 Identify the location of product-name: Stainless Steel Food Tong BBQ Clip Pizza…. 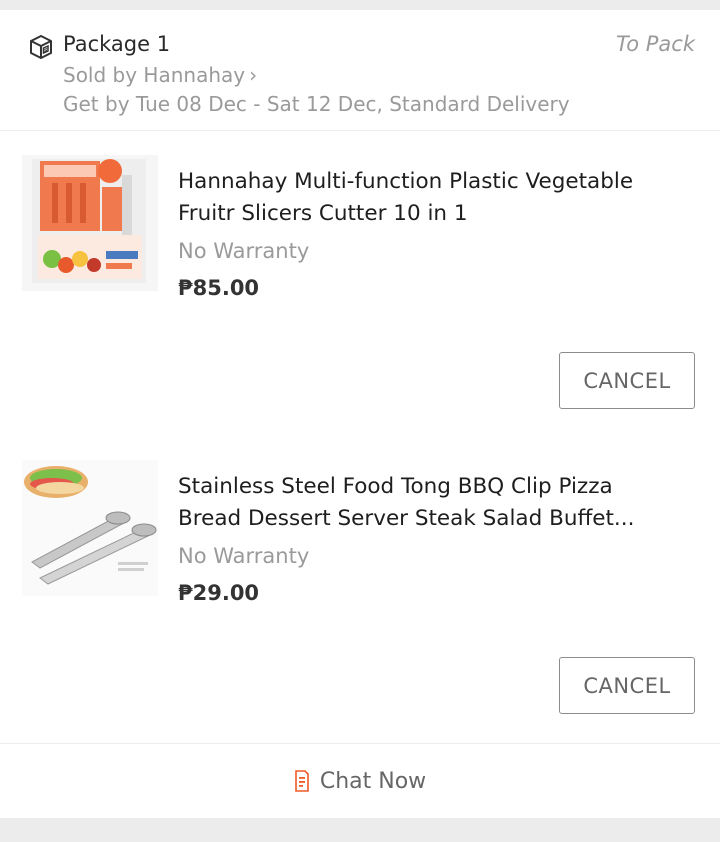
(433, 503).